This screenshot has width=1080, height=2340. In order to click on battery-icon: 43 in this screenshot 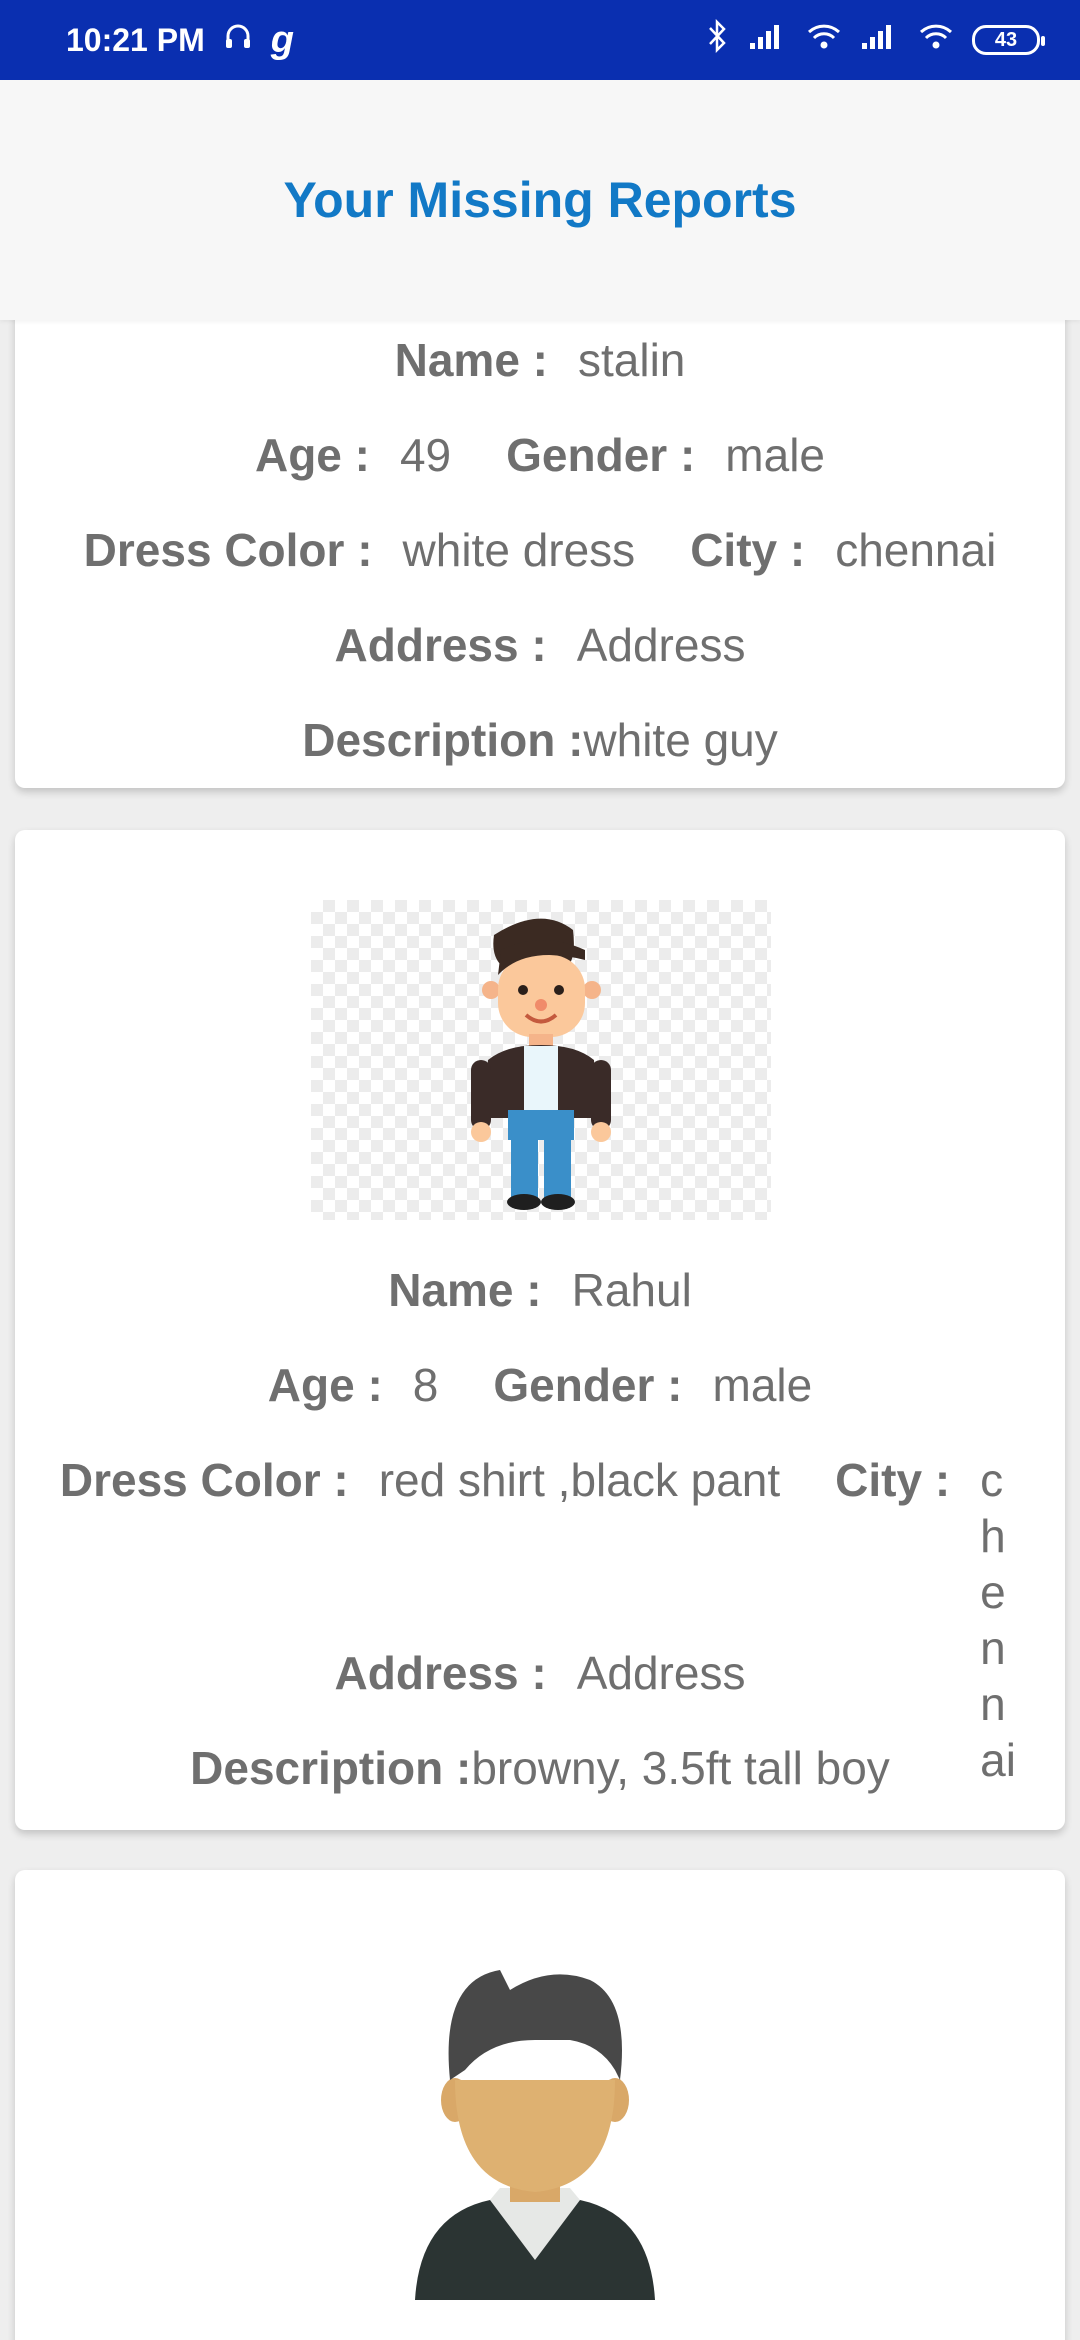, I will do `click(1008, 40)`.